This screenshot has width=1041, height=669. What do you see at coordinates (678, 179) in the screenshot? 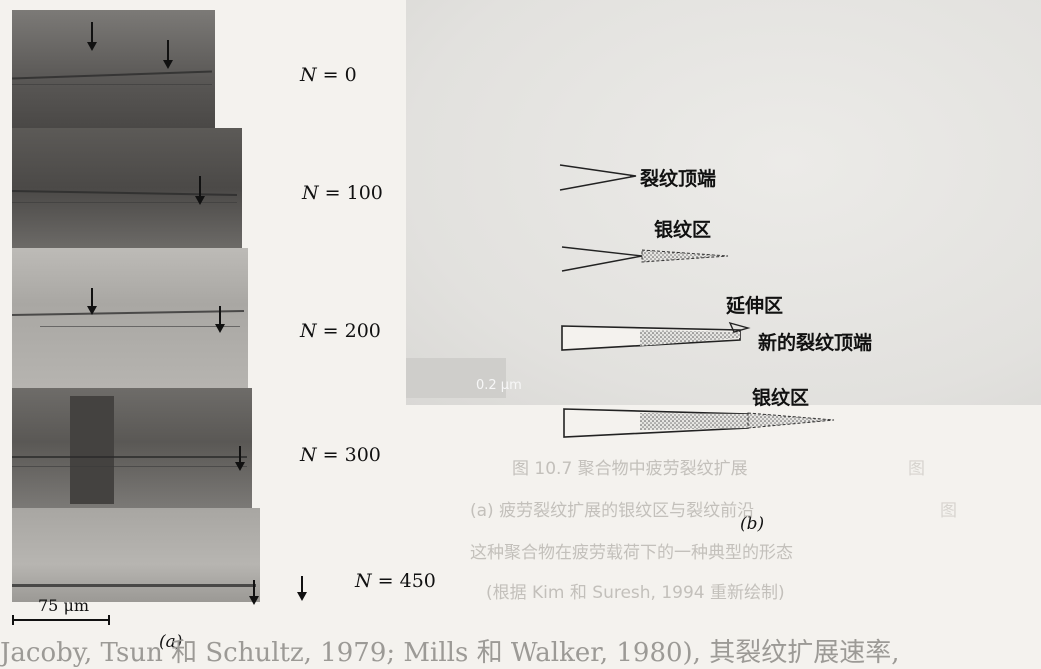
I see `label-crack-tip: 裂纹顶端` at bounding box center [678, 179].